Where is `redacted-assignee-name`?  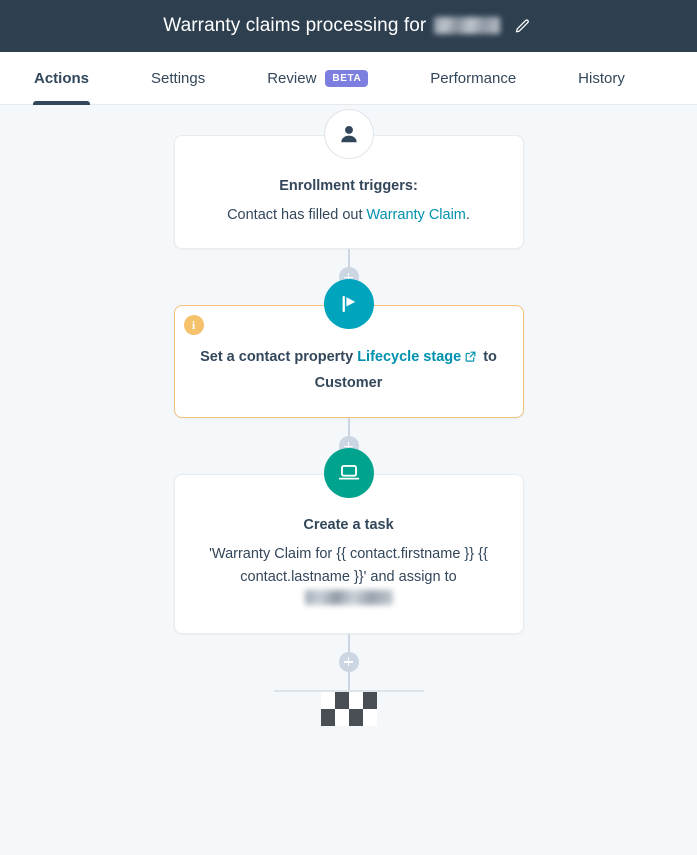
redacted-assignee-name is located at coordinates (348, 598).